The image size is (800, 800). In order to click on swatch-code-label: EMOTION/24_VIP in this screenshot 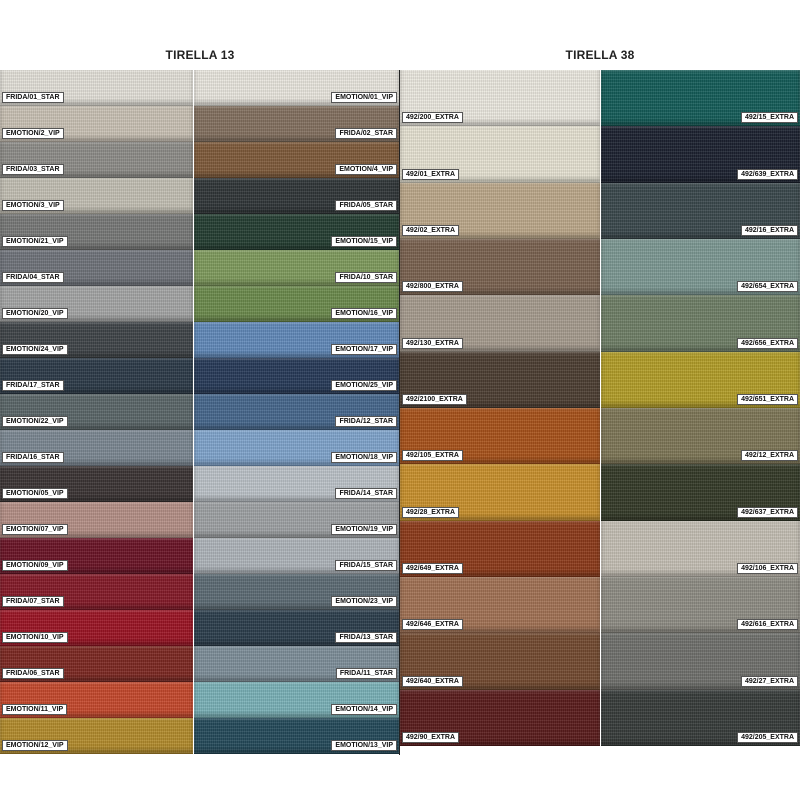, I will do `click(35, 349)`.